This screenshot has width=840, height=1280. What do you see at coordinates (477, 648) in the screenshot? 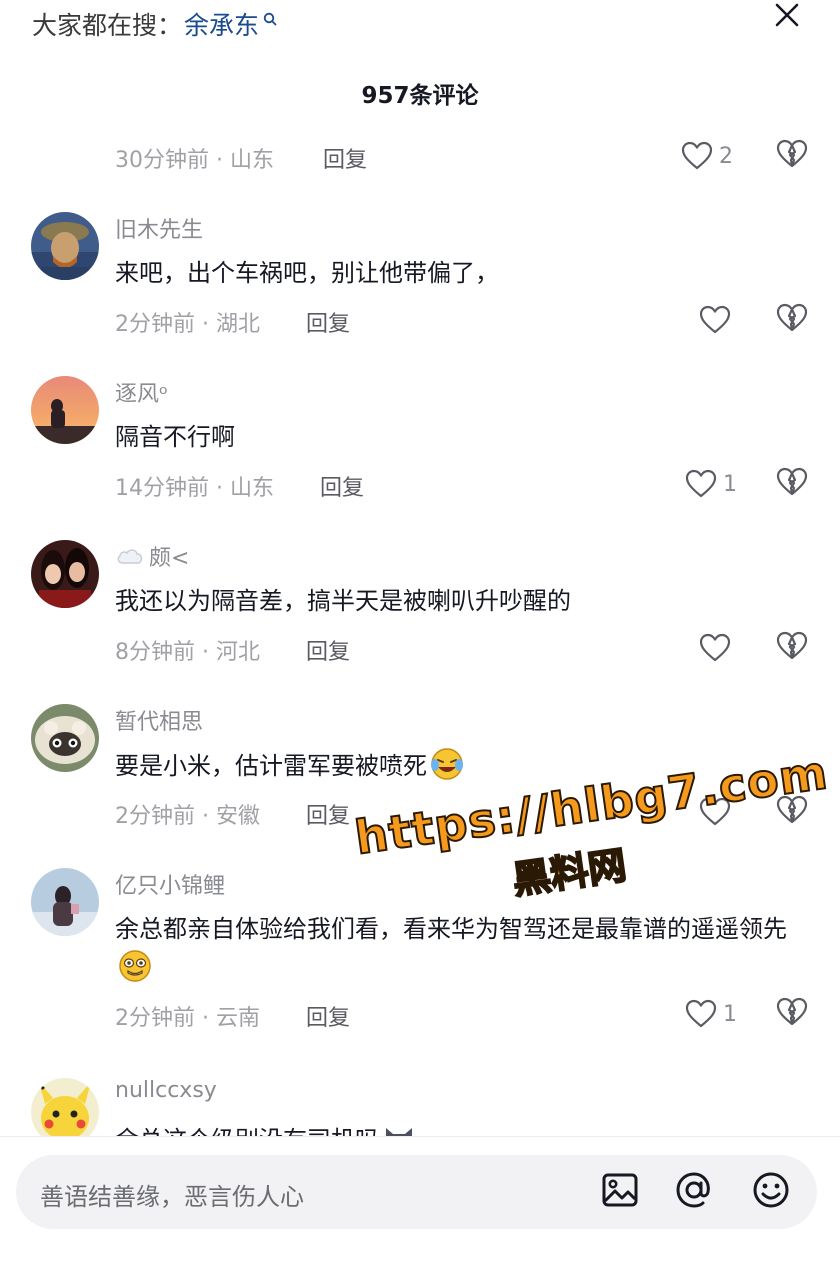
I see `comment-meta-row: 8分钟前 · 河北 回复` at bounding box center [477, 648].